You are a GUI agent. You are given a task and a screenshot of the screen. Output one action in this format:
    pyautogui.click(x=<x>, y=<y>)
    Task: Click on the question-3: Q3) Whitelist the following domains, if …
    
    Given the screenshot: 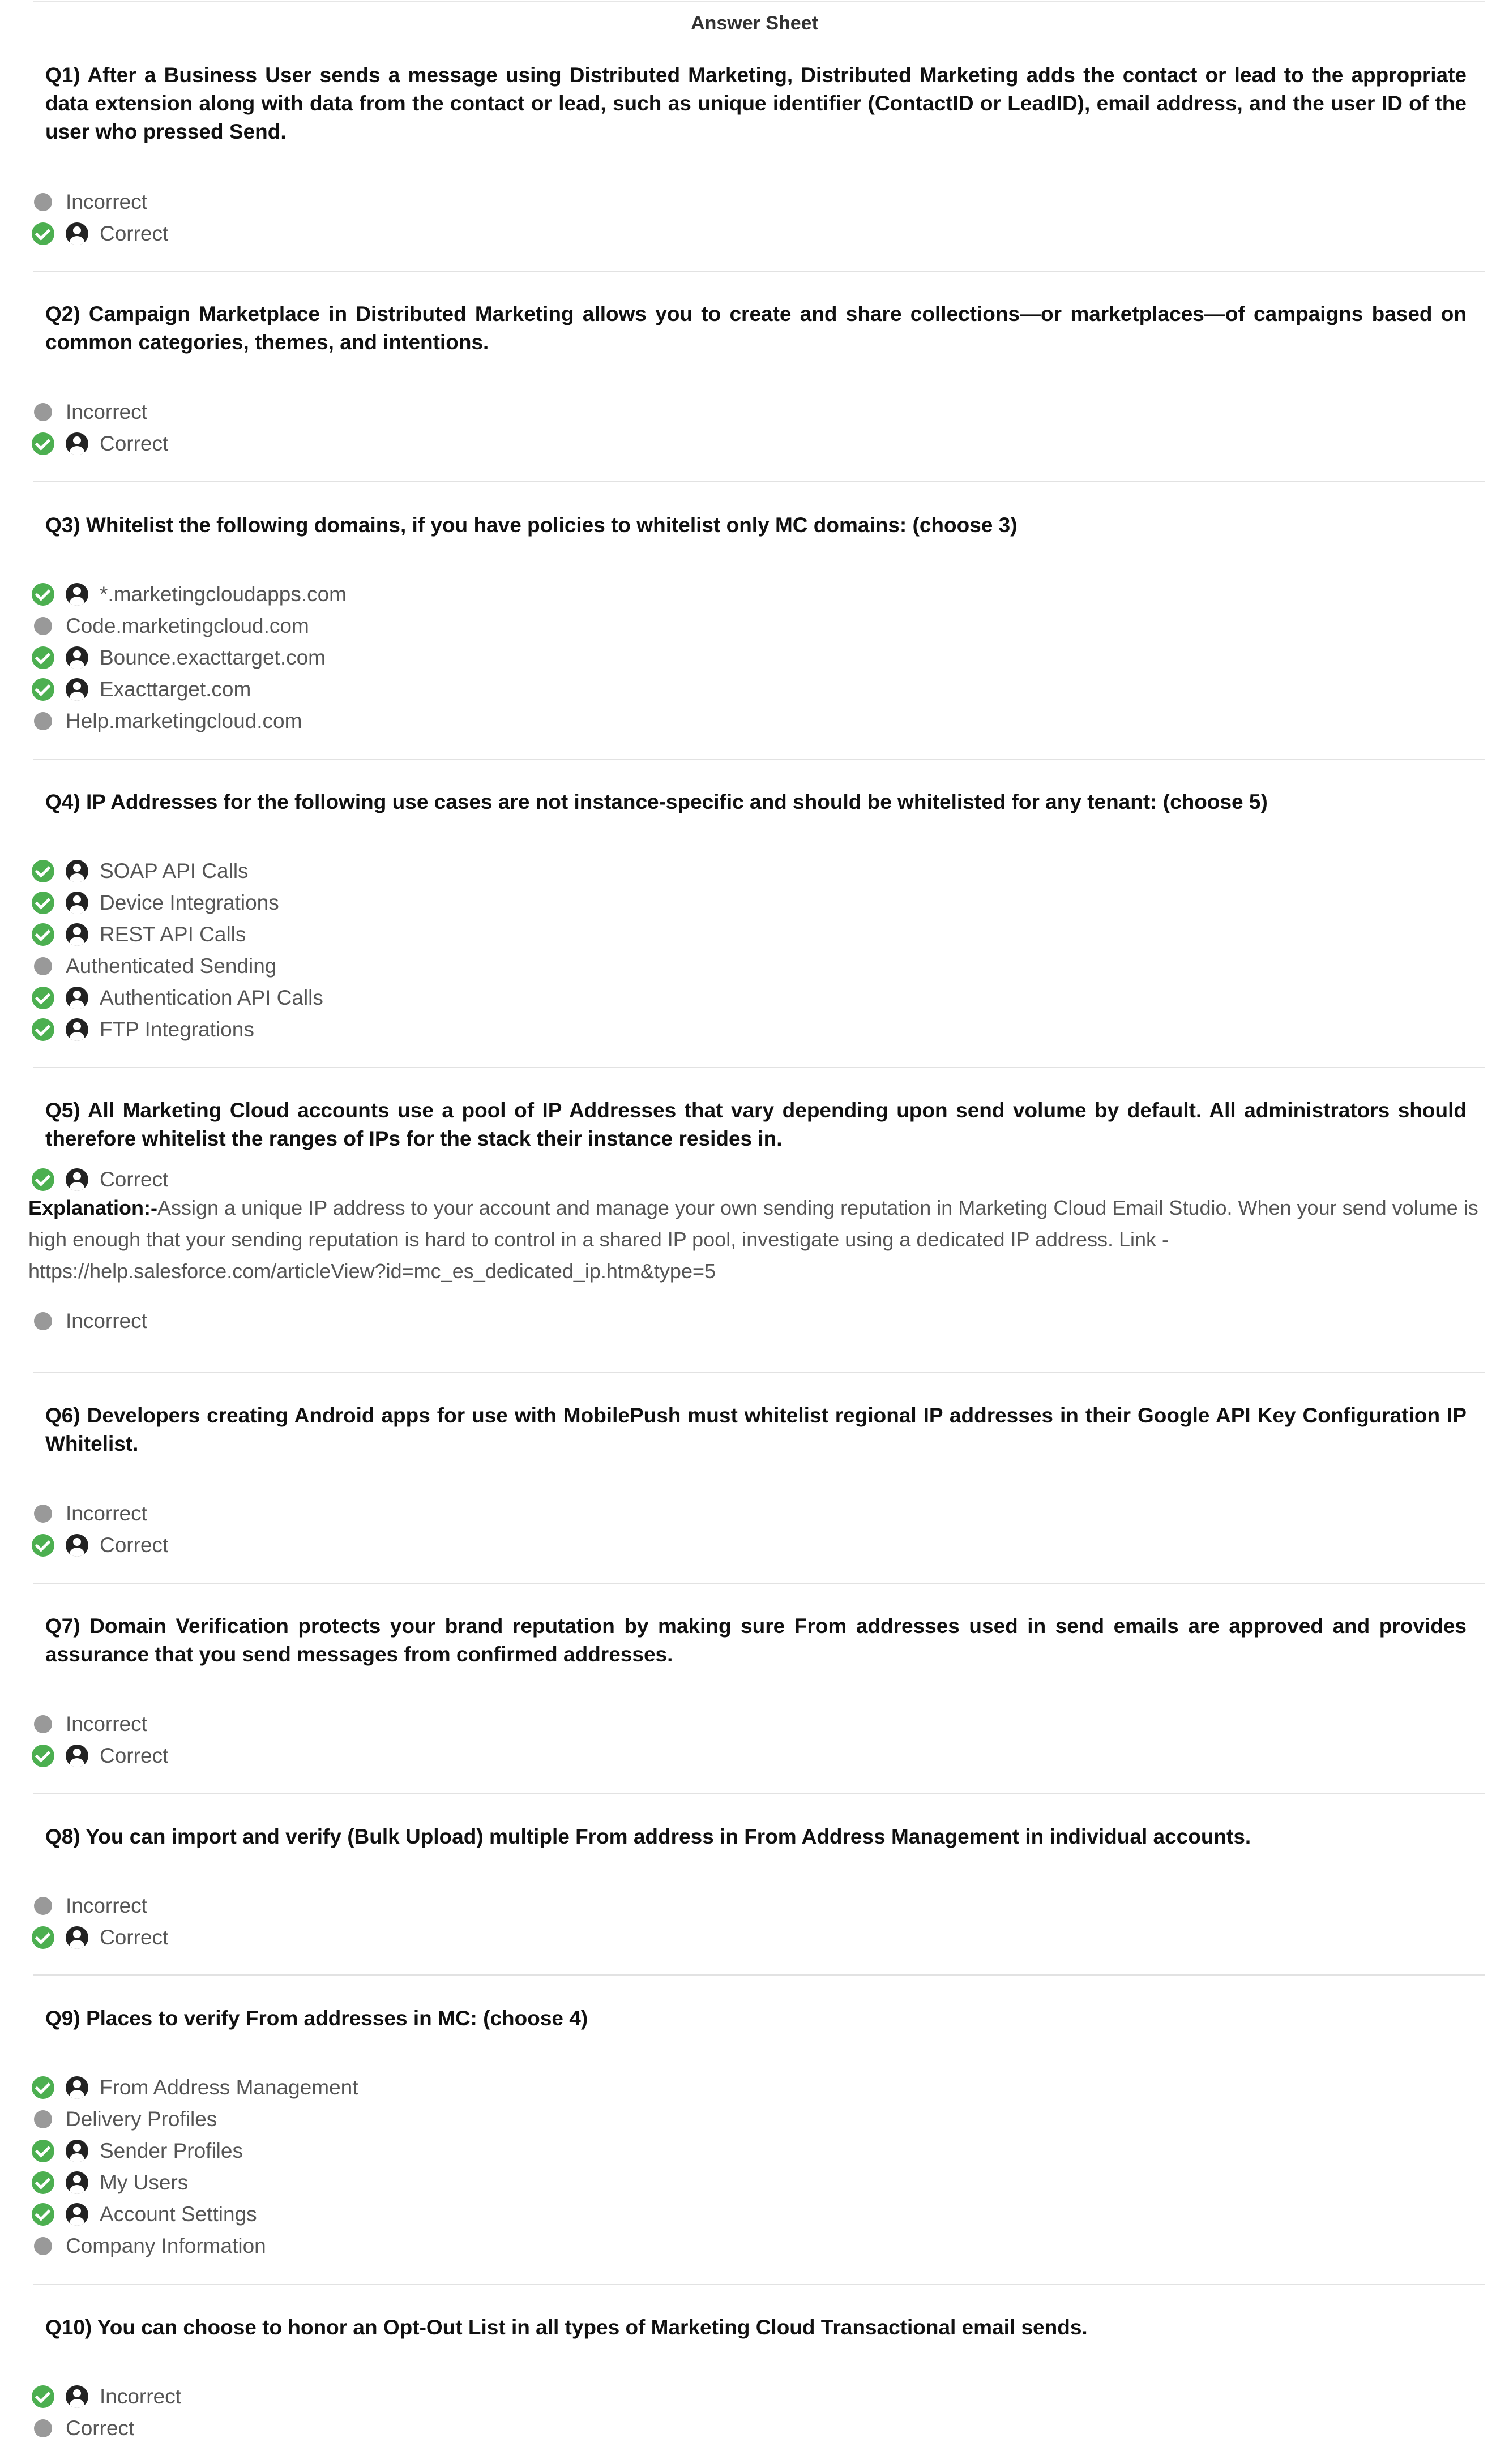 What is the action you would take?
    pyautogui.click(x=756, y=525)
    